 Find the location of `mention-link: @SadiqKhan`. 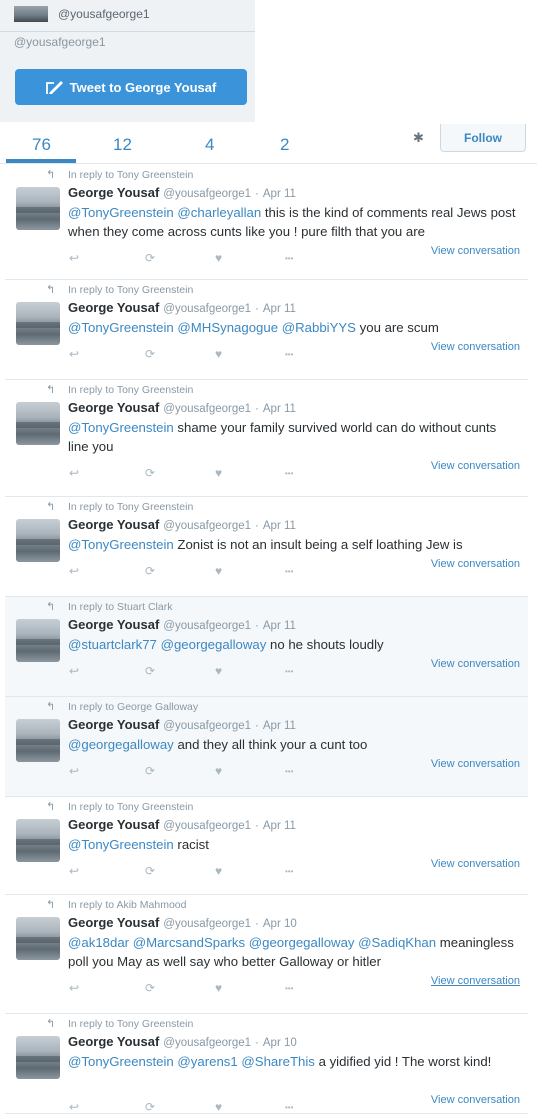

mention-link: @SadiqKhan is located at coordinates (397, 942).